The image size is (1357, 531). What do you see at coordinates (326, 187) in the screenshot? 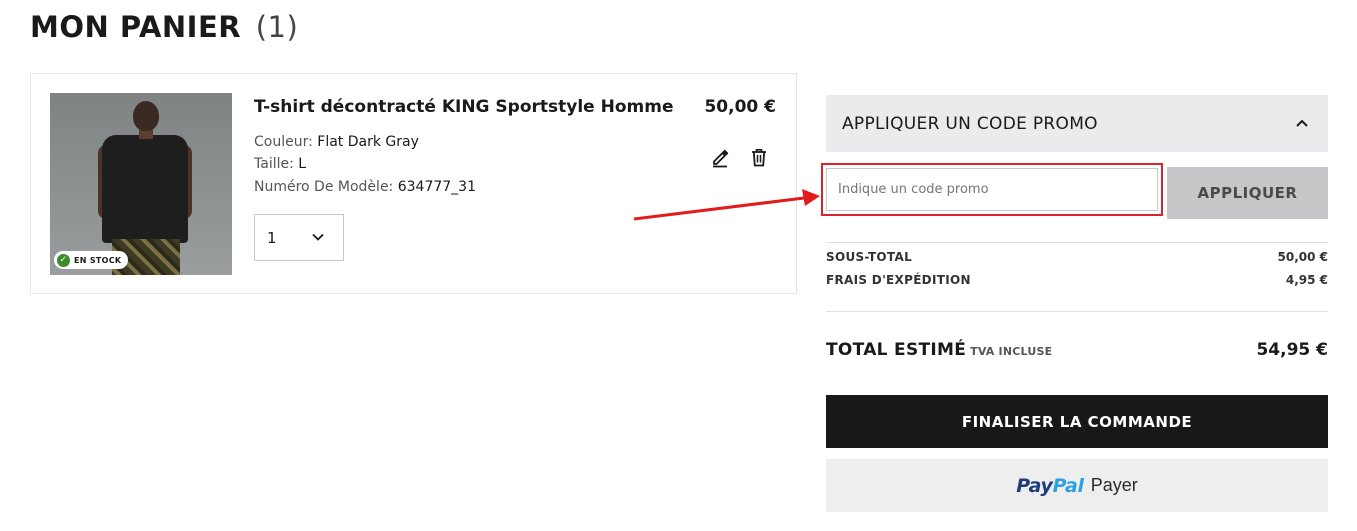
I see `model-label: Numéro De Modèle:` at bounding box center [326, 187].